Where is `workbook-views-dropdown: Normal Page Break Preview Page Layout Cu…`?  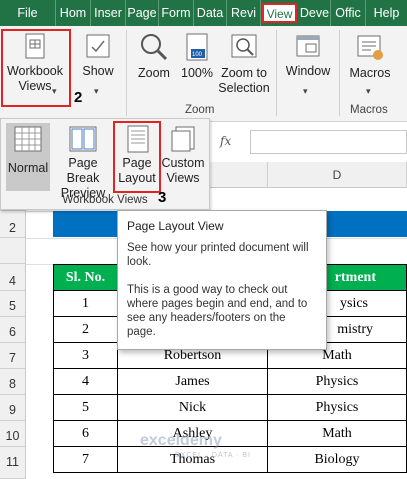
workbook-views-dropdown: Normal Page Break Preview Page Layout Cu… is located at coordinates (105, 164).